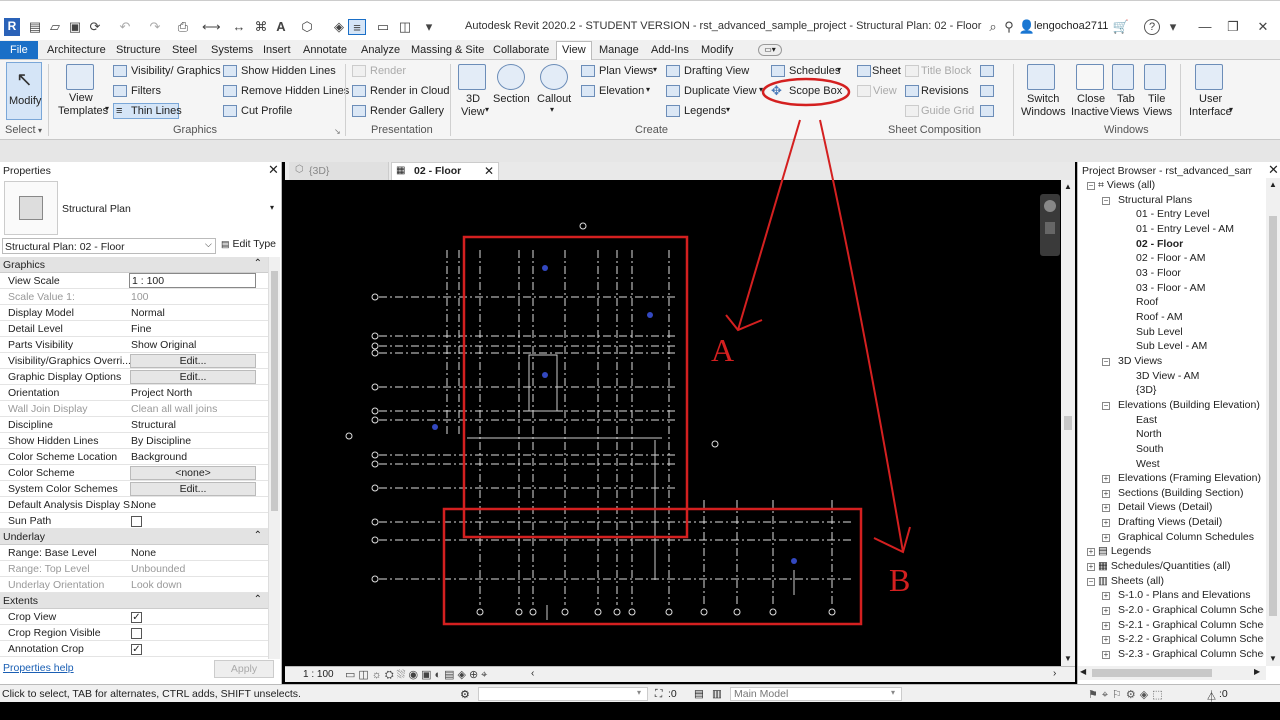  What do you see at coordinates (407, 111) in the screenshot?
I see `render-gallery-button: Render Gallery` at bounding box center [407, 111].